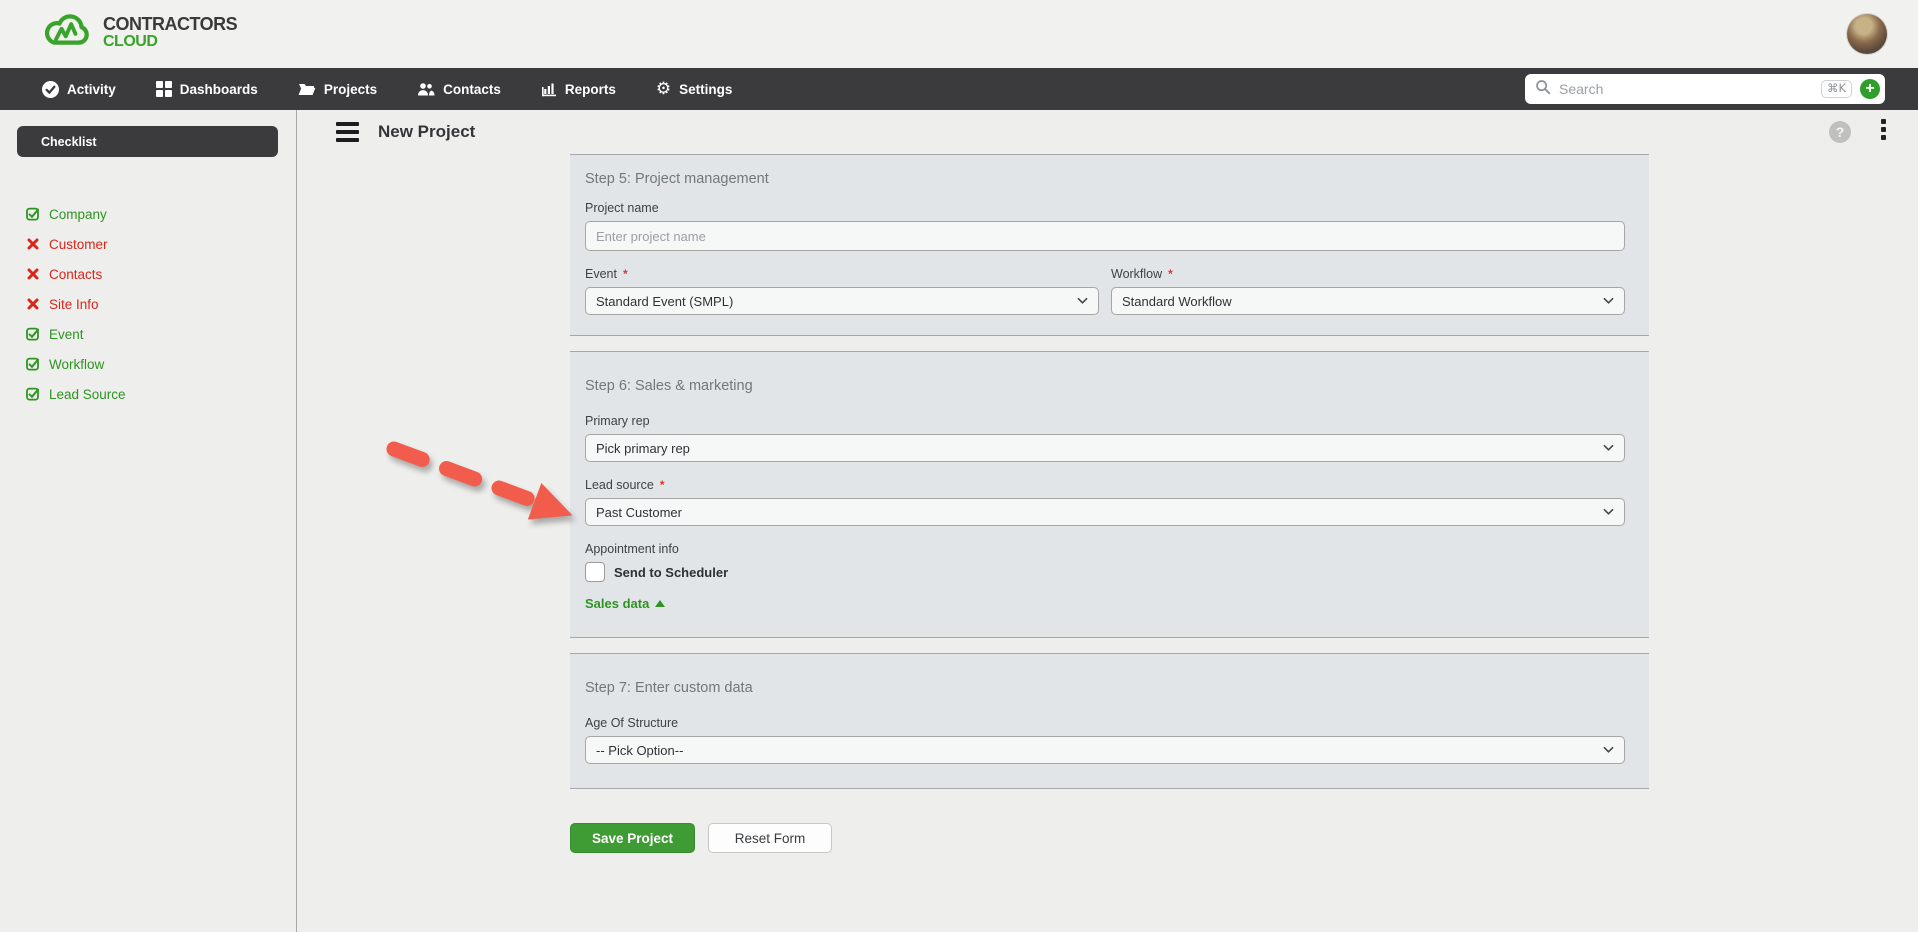  Describe the element at coordinates (77, 364) in the screenshot. I see `checklist-label: Workflow` at that location.